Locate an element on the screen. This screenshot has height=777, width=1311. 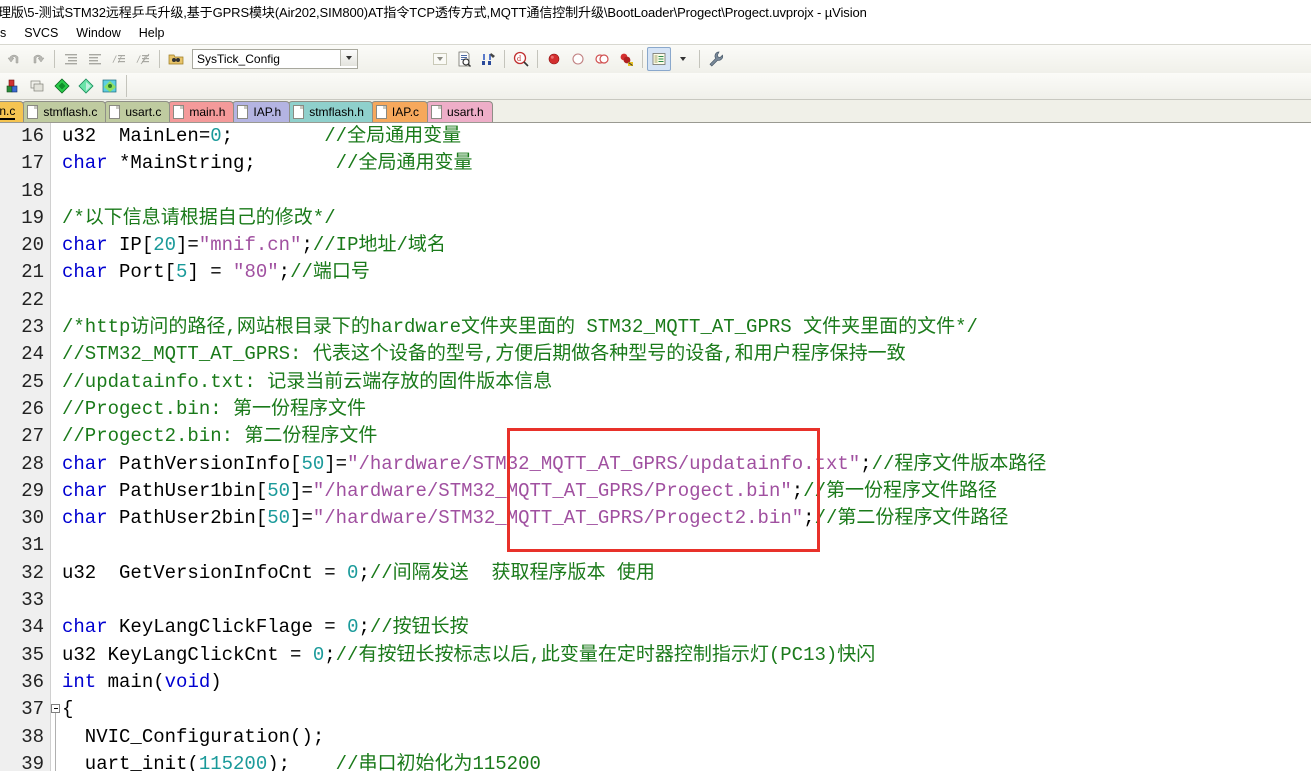
code-token: //按钮长按 is located at coordinates (419, 627).